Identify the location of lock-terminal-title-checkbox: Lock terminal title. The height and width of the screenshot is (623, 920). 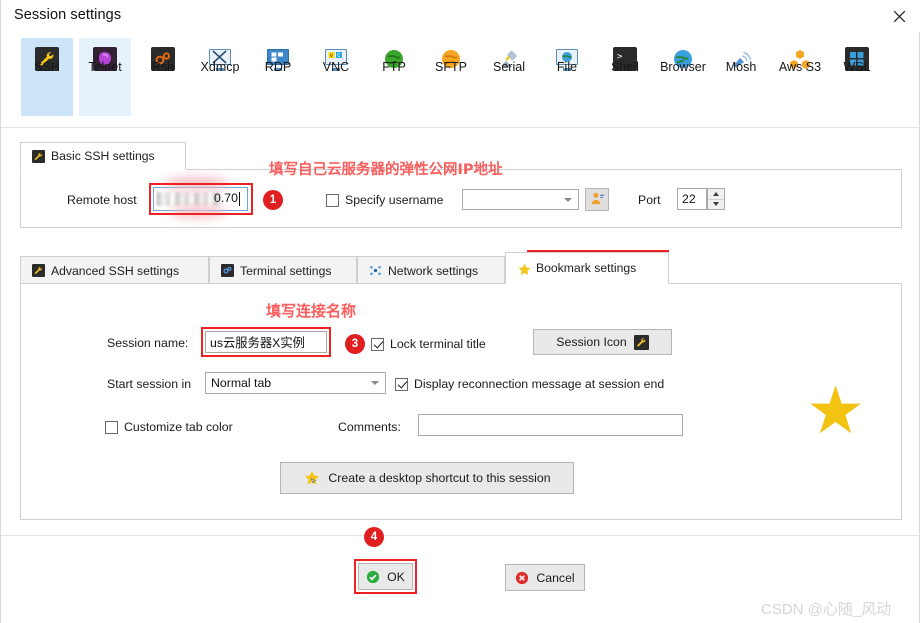
(428, 344).